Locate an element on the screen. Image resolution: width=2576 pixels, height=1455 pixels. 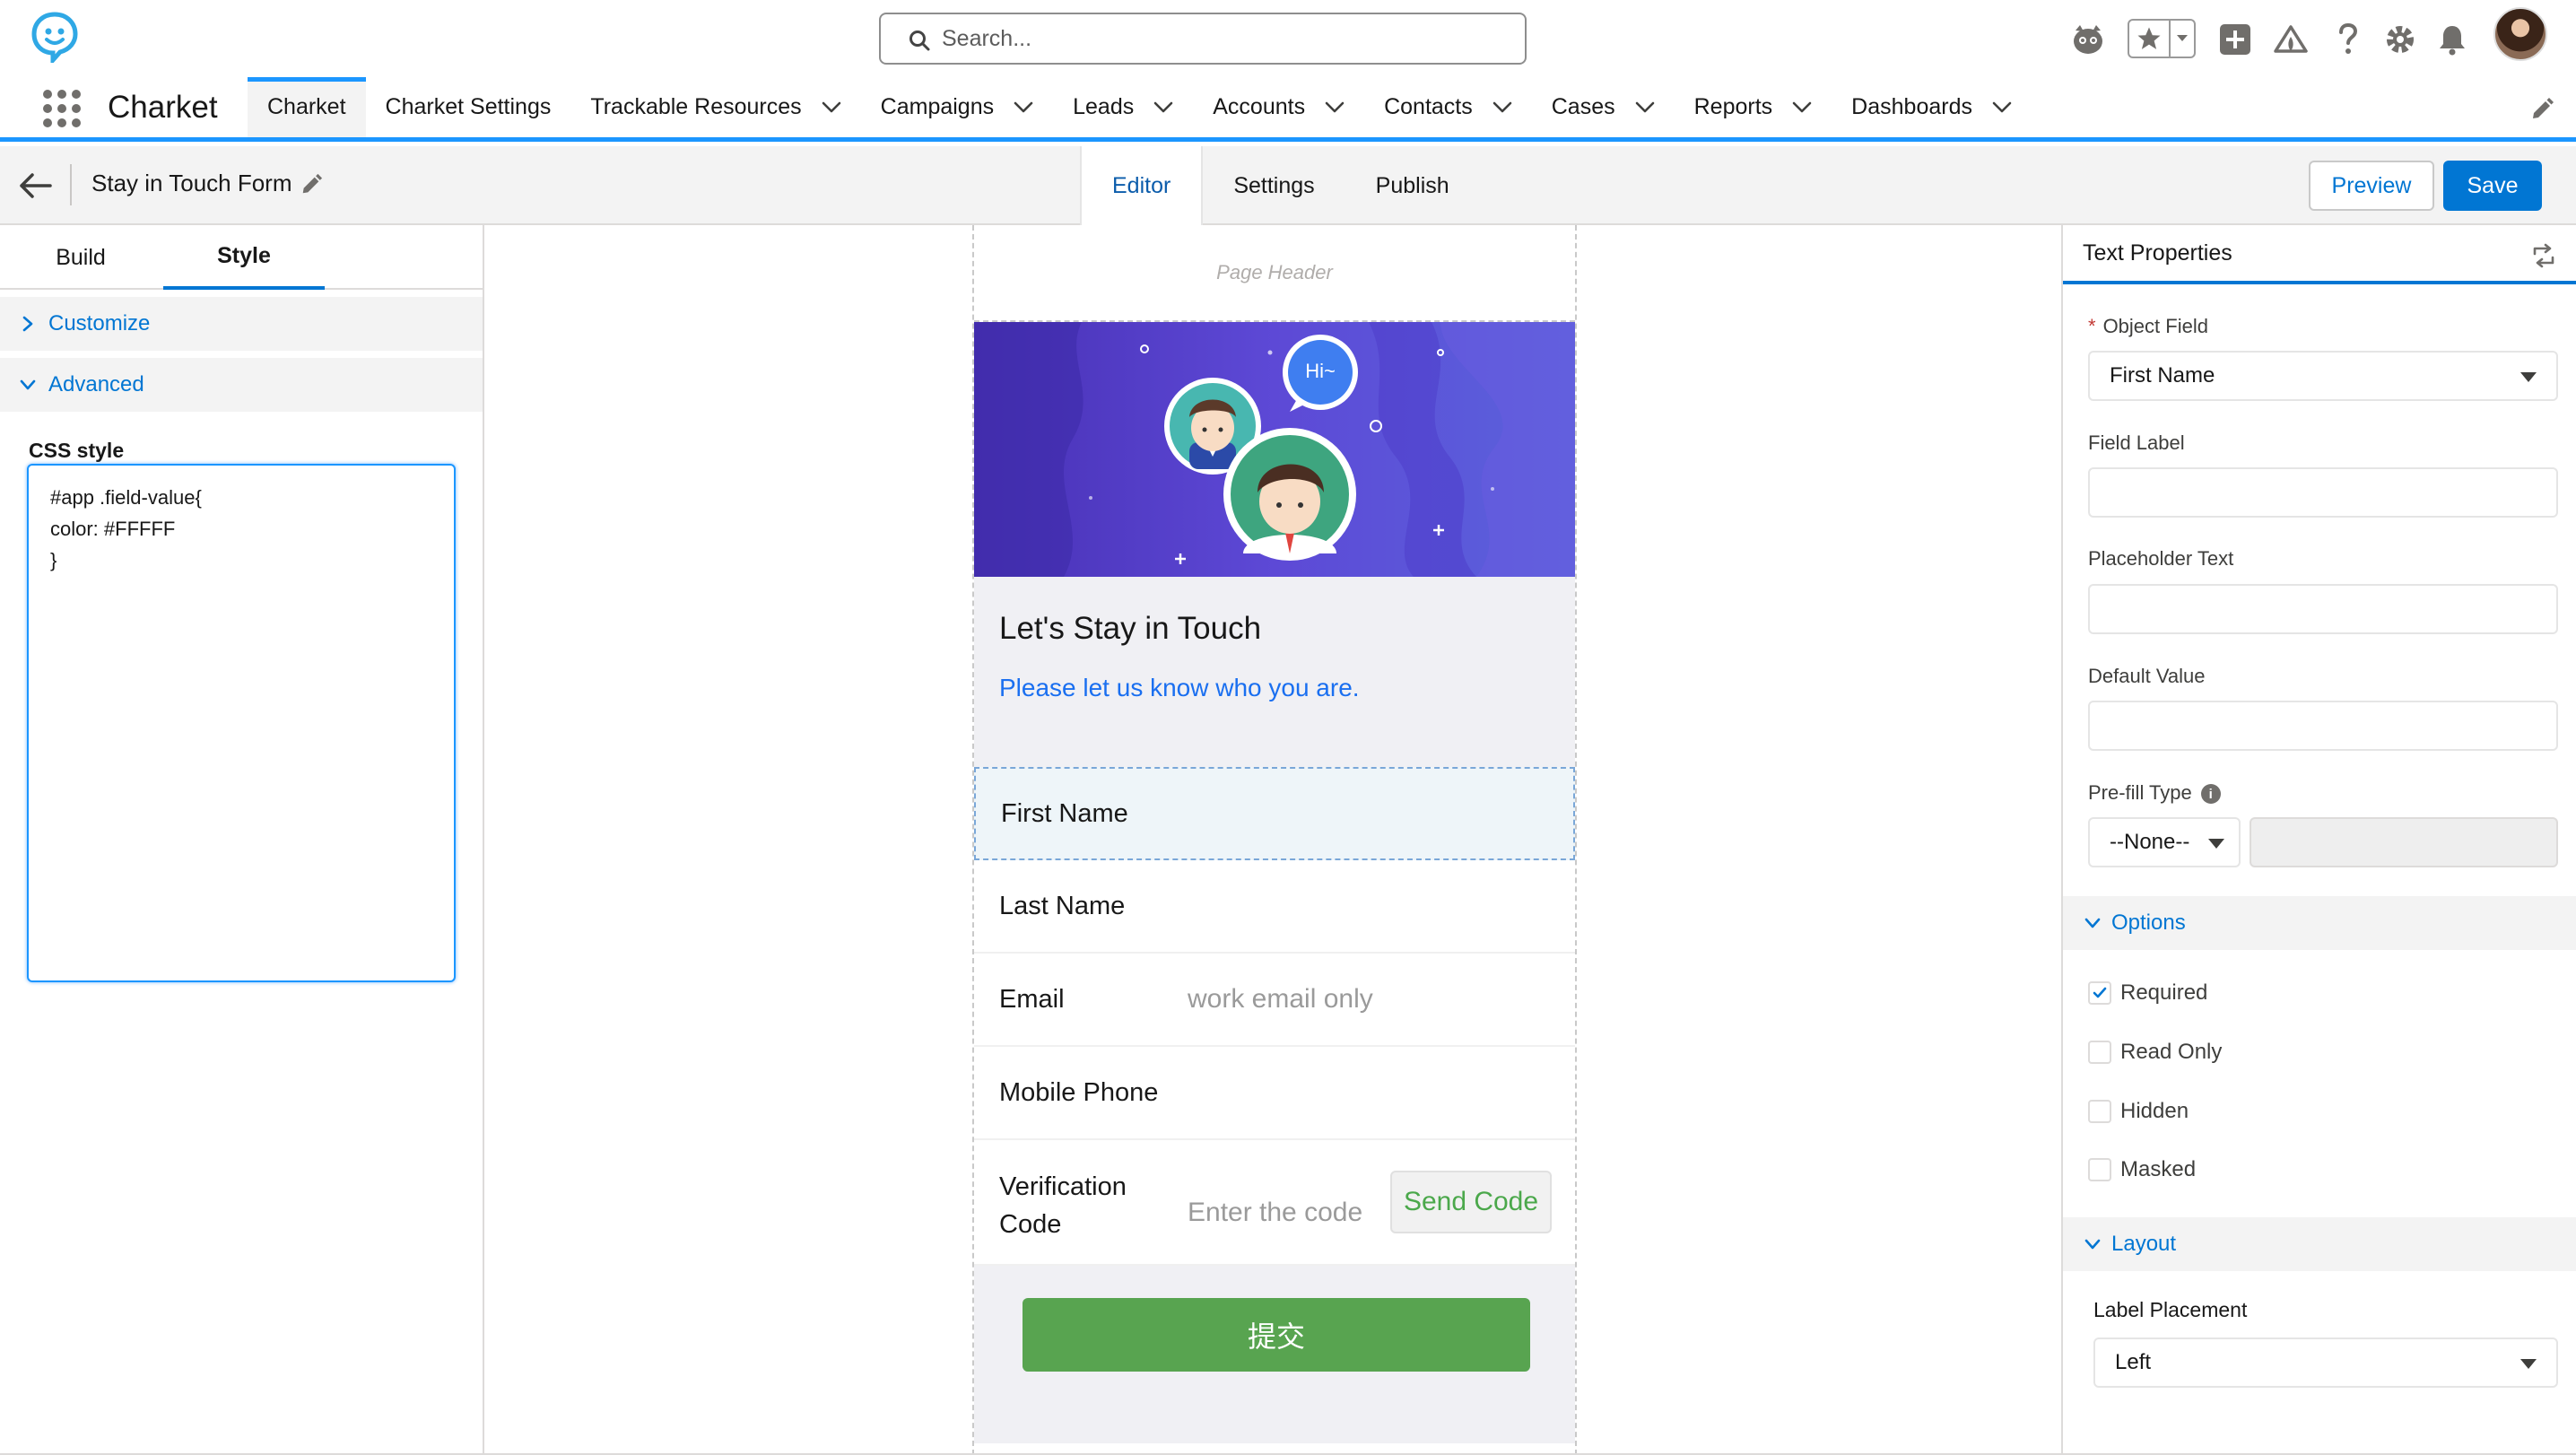
nav-item-label: Cases is located at coordinates (1583, 106).